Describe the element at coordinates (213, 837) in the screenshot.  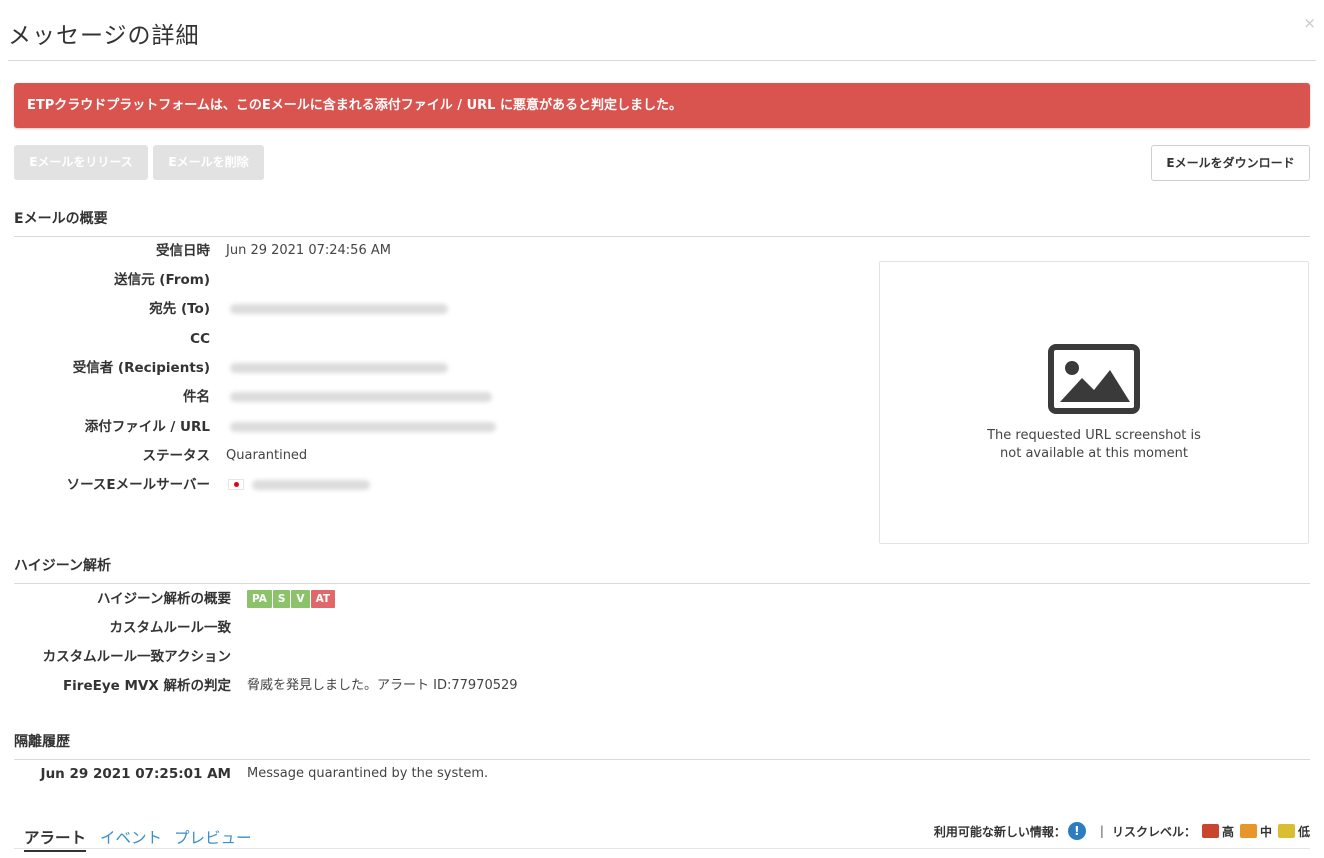
I see `tab-preview: プレビュー` at that location.